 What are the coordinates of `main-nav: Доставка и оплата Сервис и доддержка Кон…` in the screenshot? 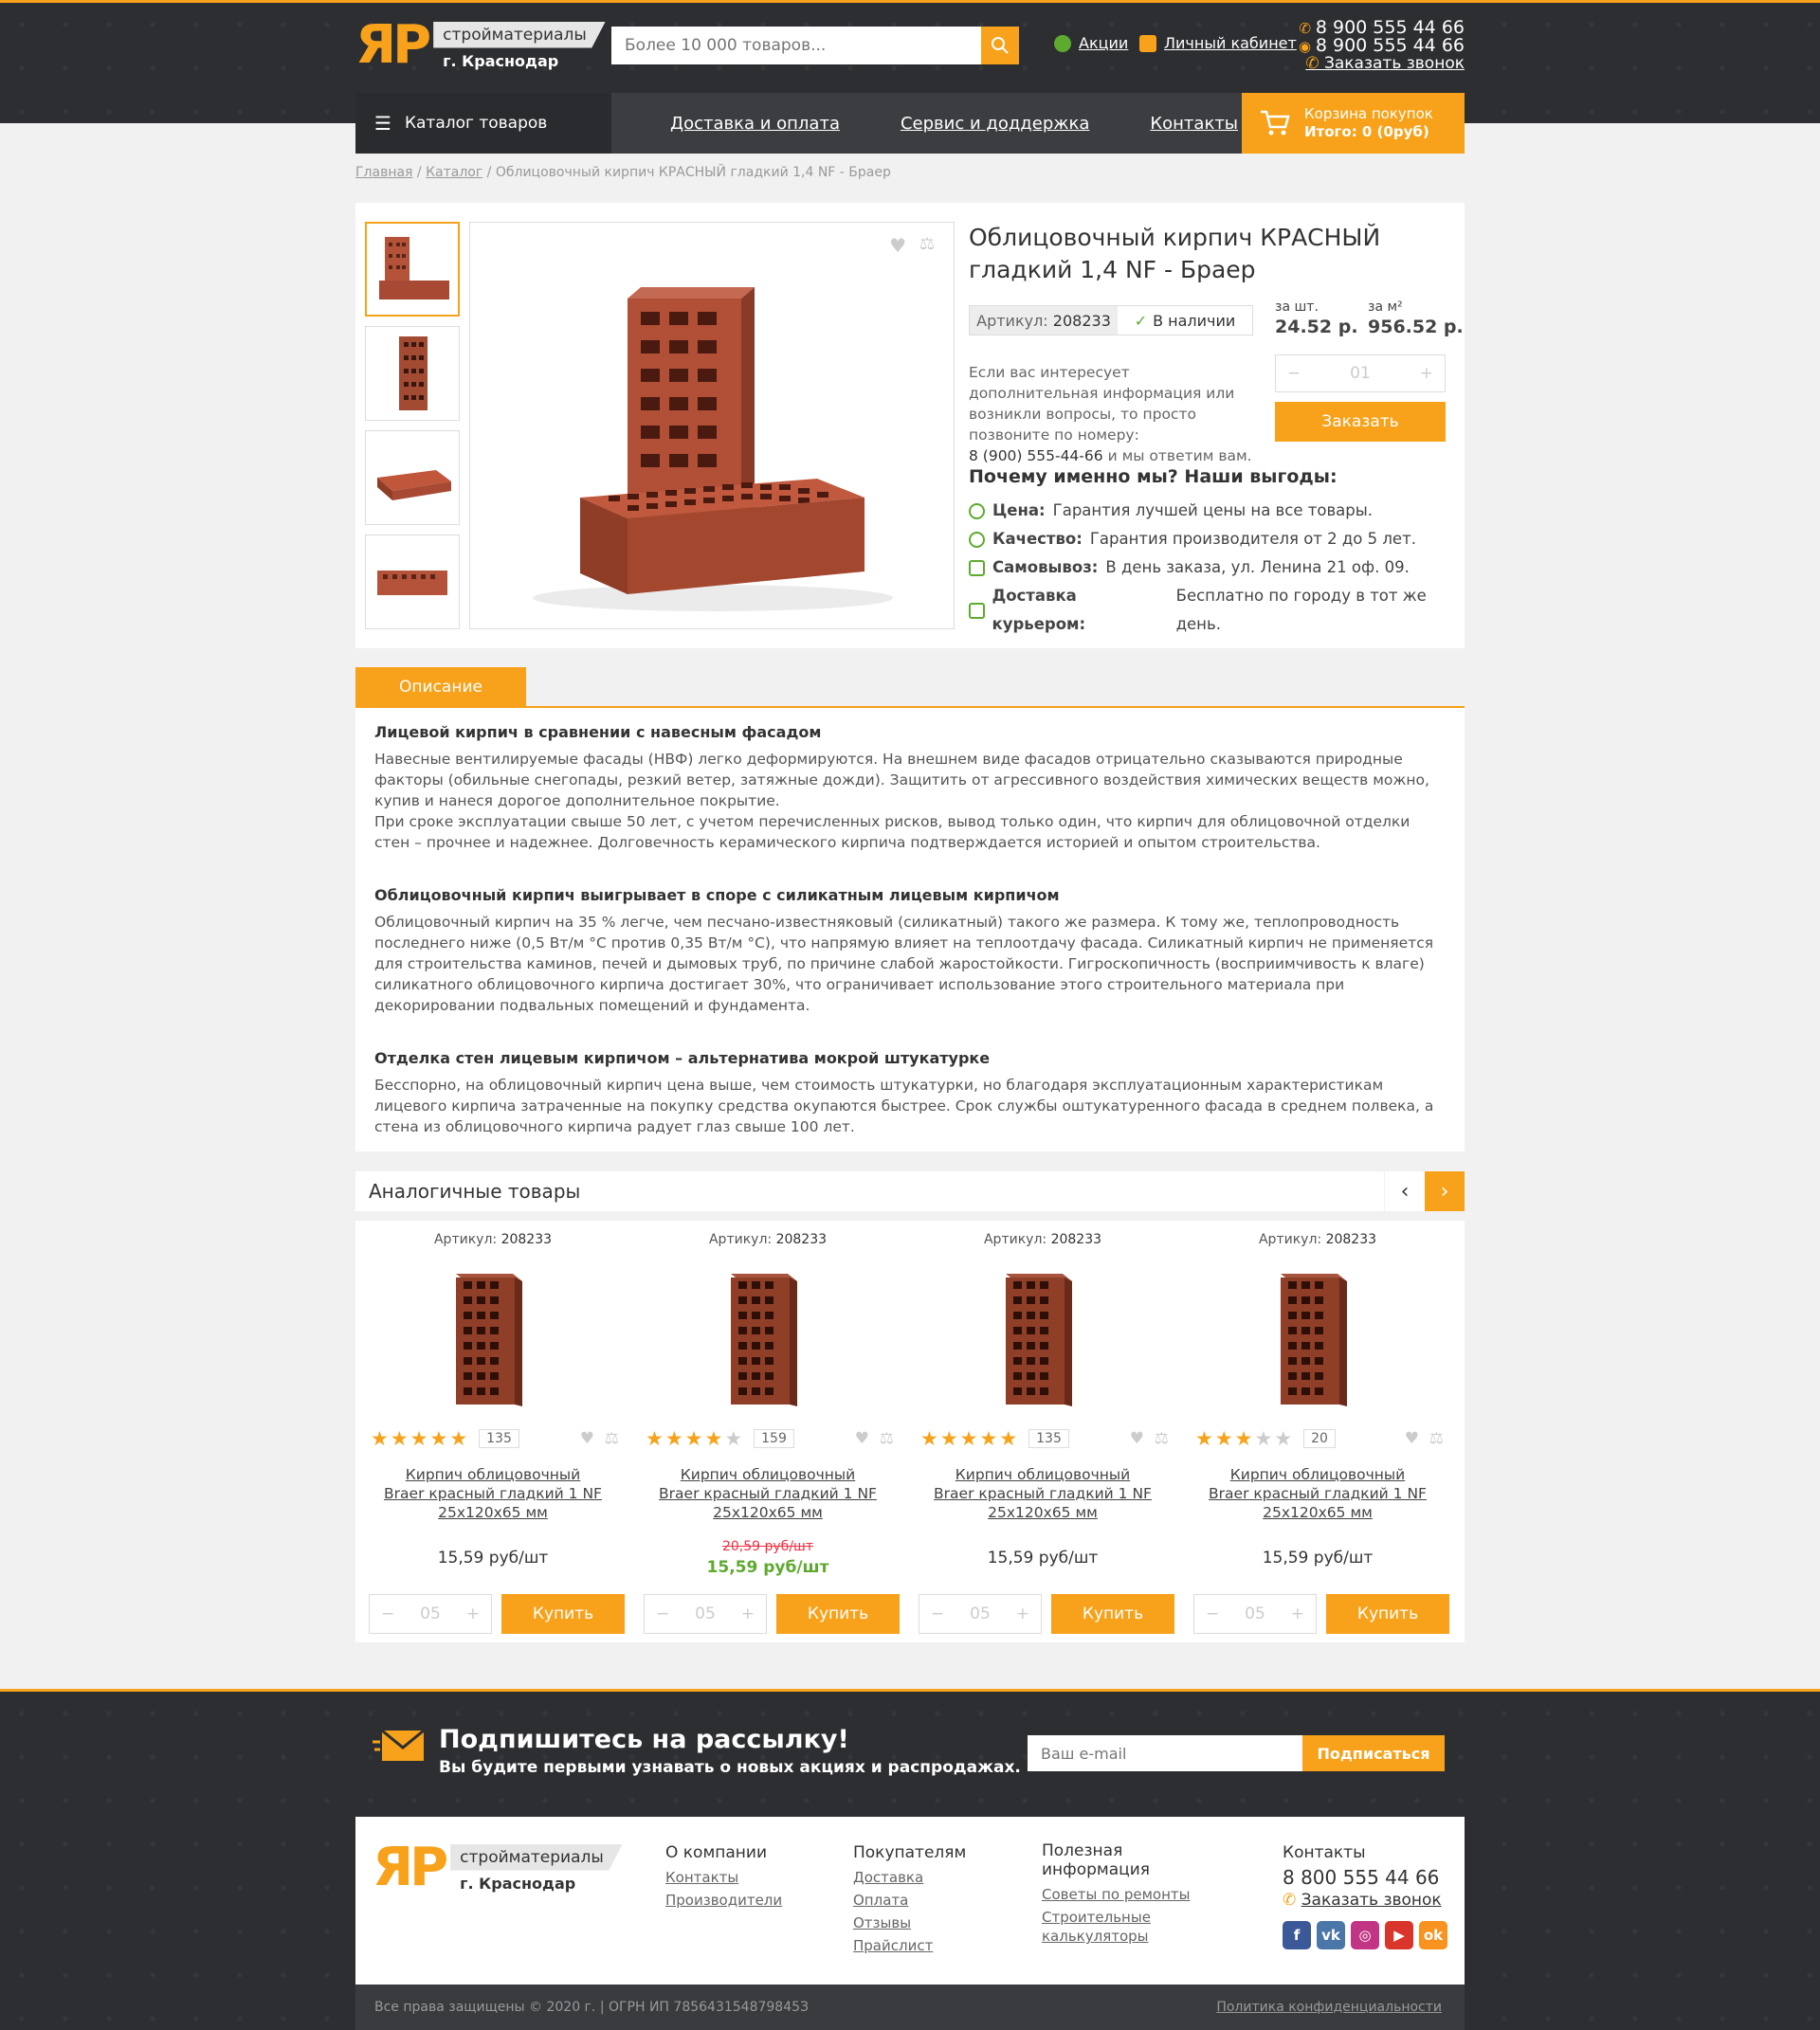 It's located at (926, 124).